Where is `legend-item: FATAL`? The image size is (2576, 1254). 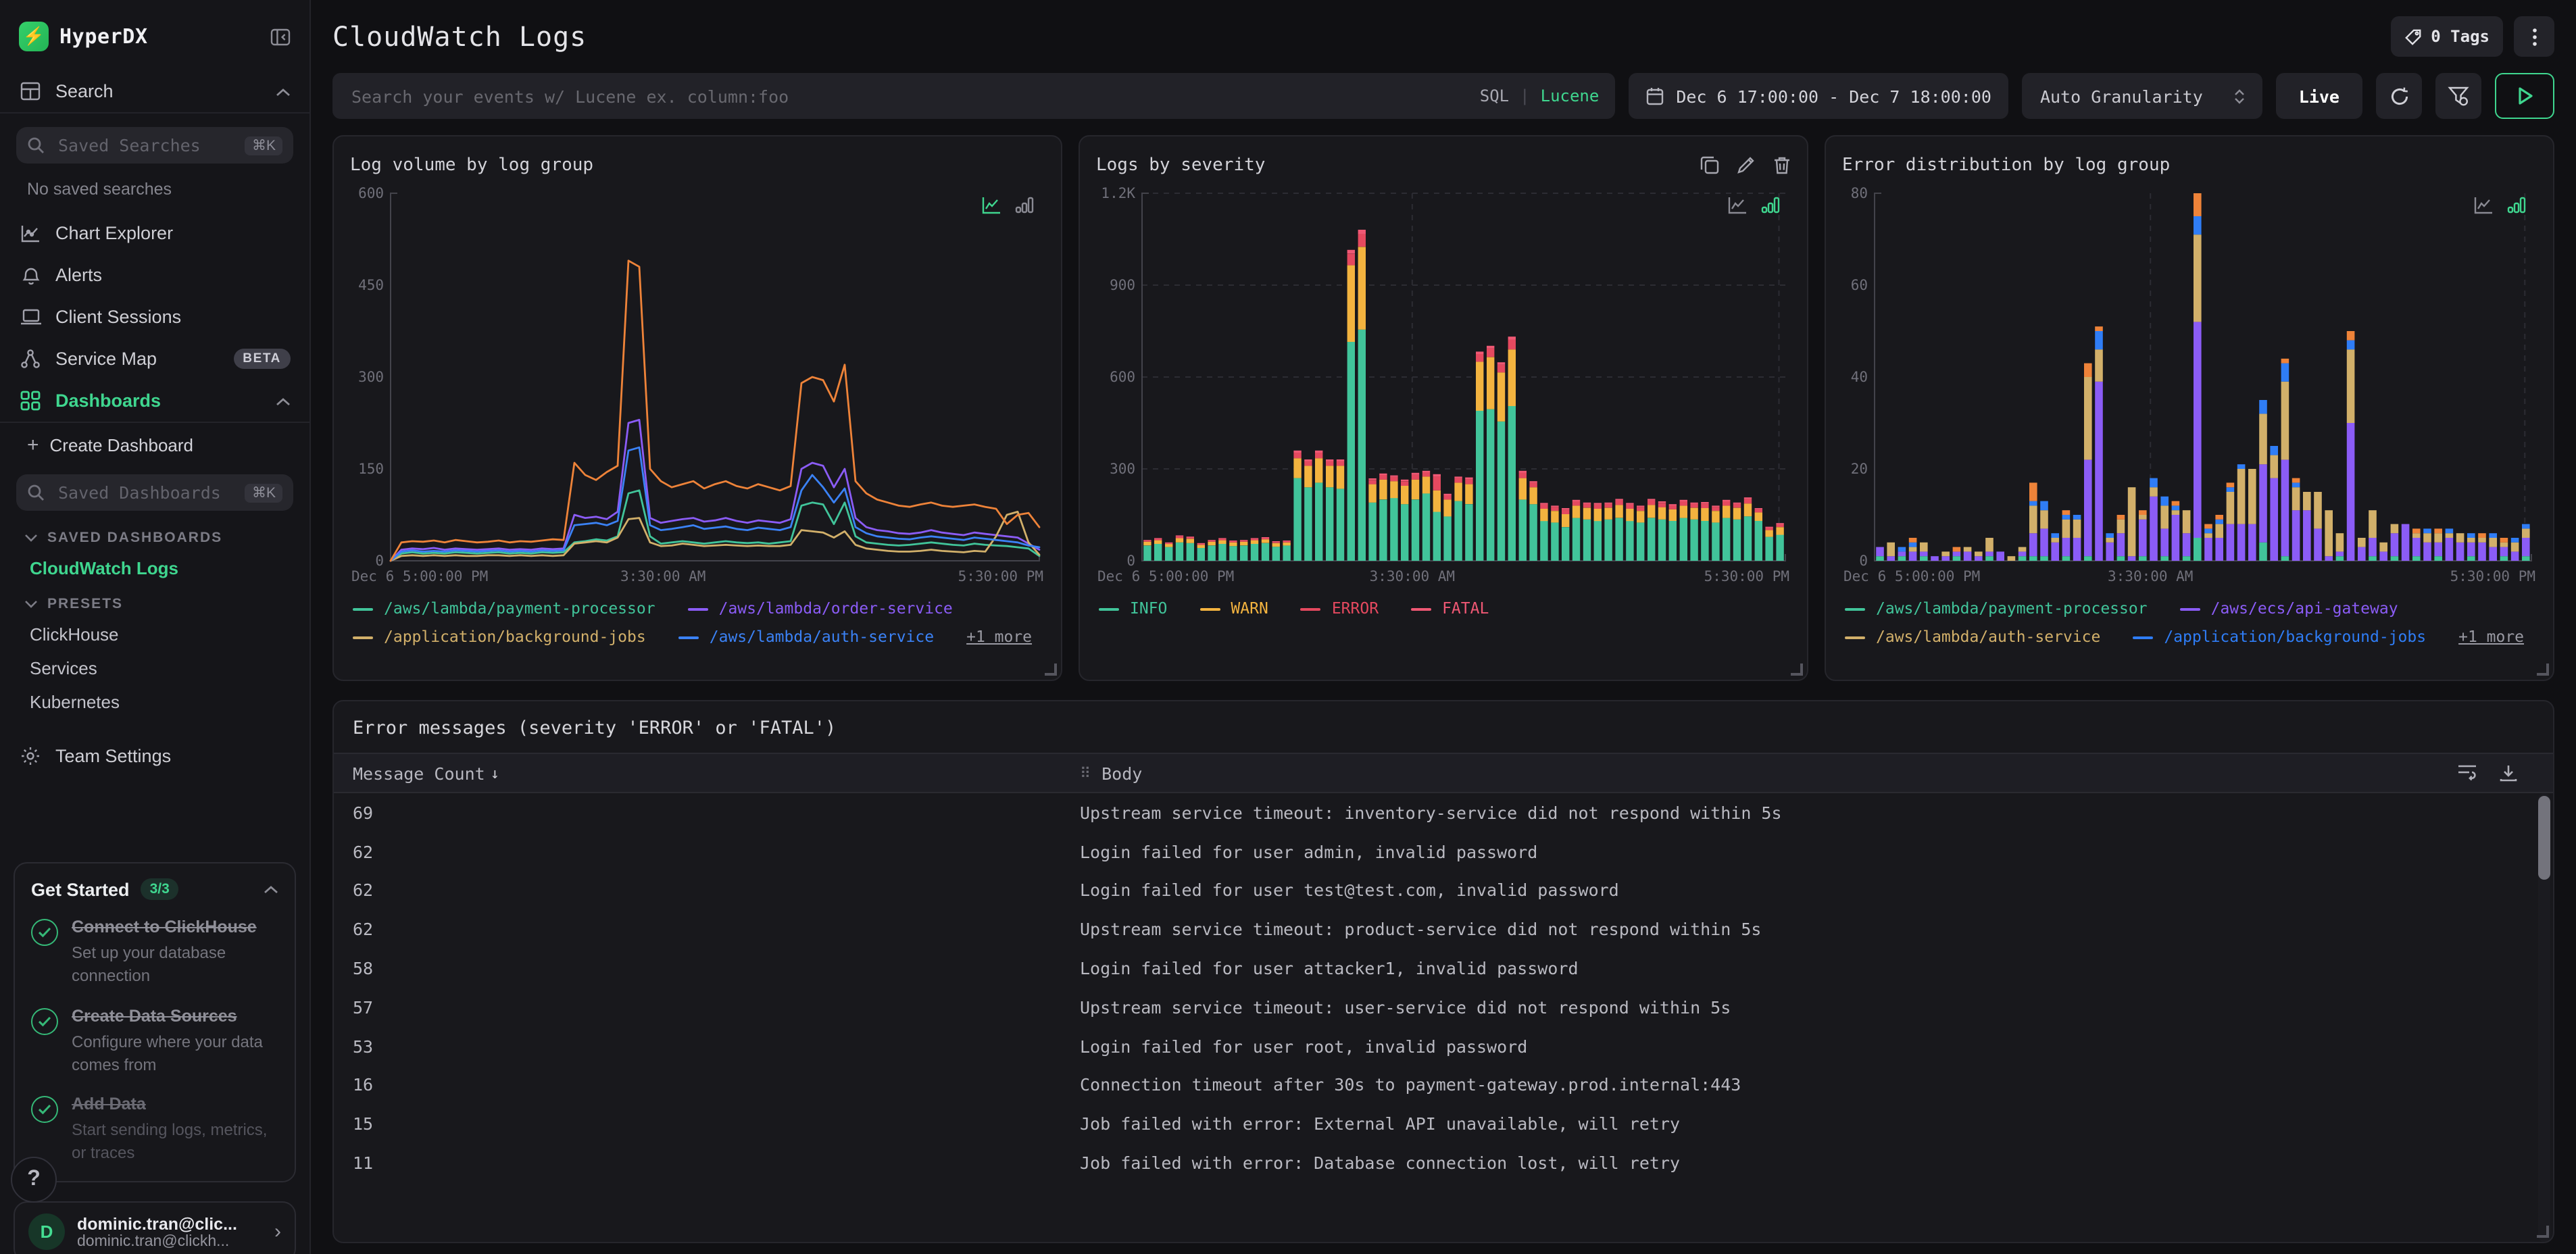
legend-item: FATAL is located at coordinates (1450, 609).